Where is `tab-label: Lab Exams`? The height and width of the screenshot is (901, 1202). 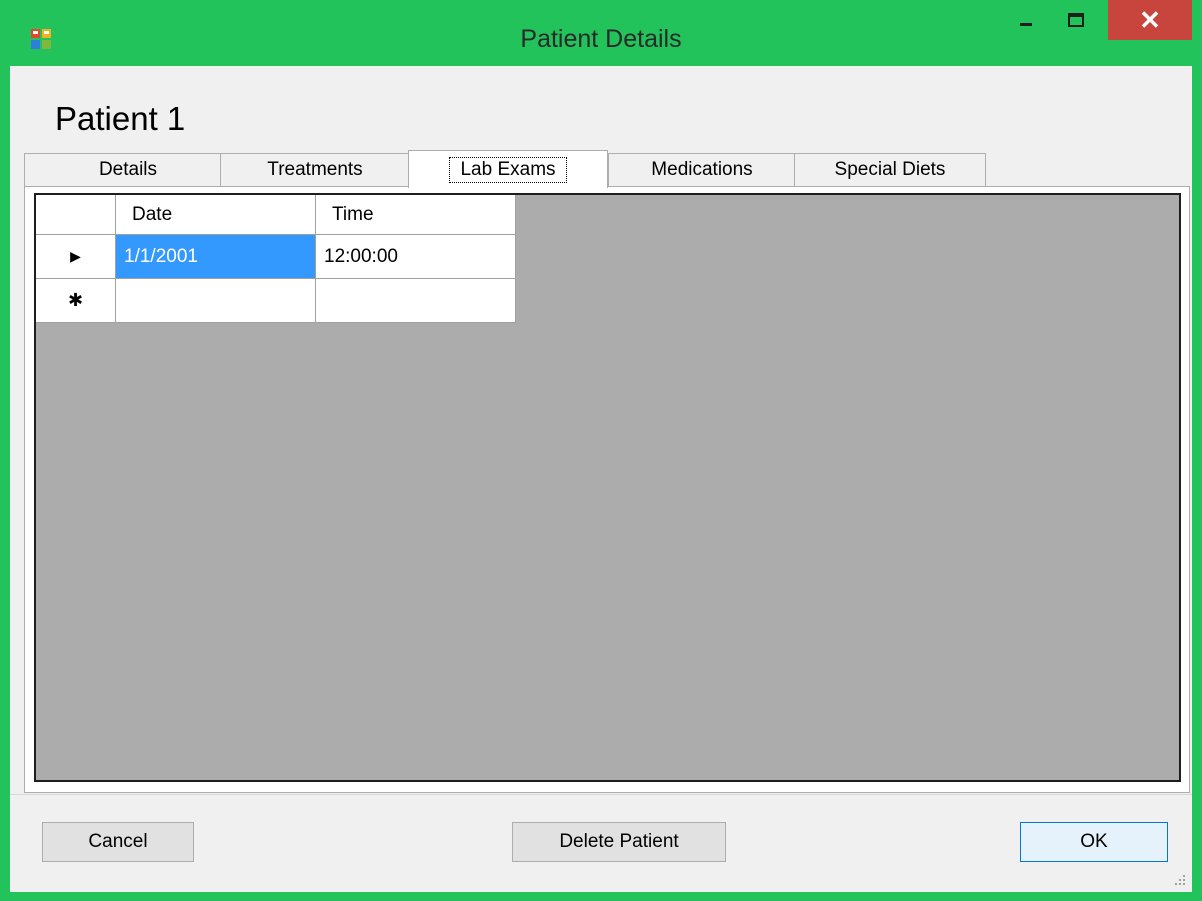 tab-label: Lab Exams is located at coordinates (508, 169).